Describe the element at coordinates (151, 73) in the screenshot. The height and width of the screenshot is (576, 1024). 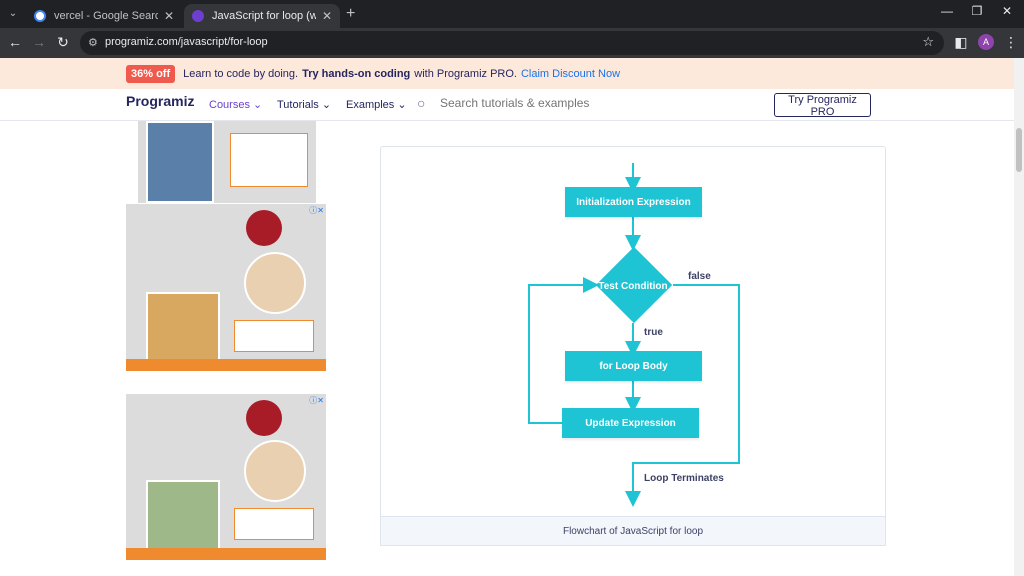
I see `discount-badge: 36% off` at that location.